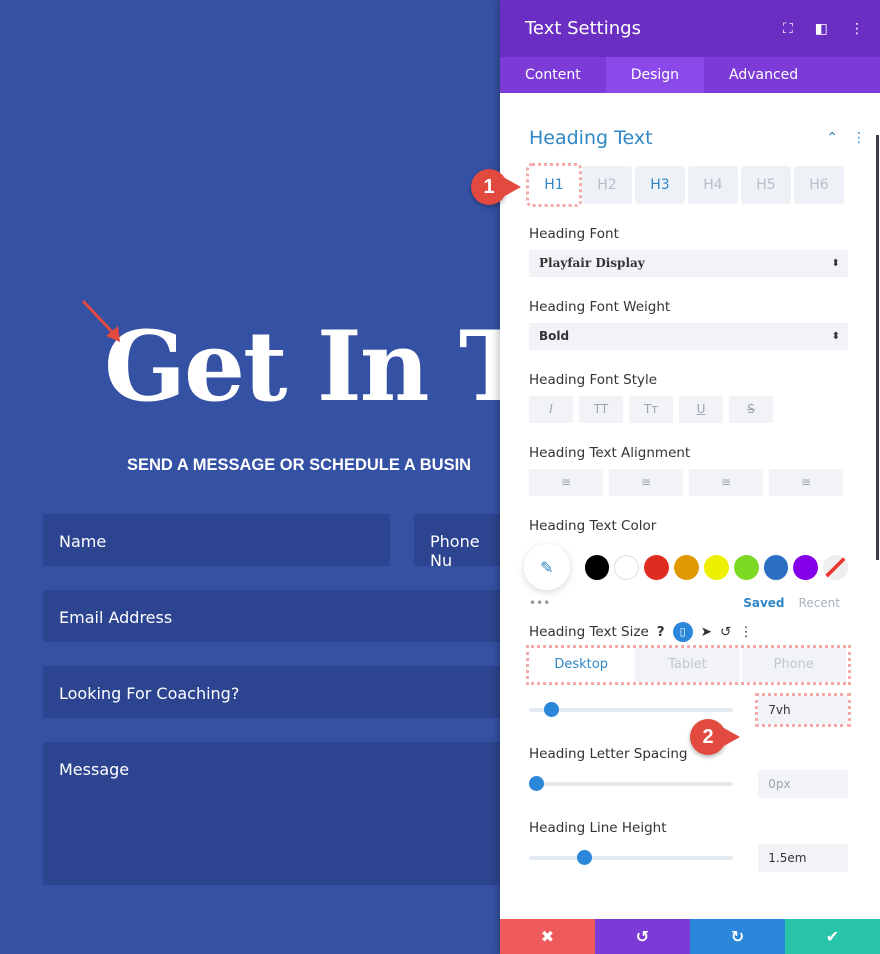 This screenshot has height=954, width=880. I want to click on align-label: Heading Text Alignment, so click(610, 453).